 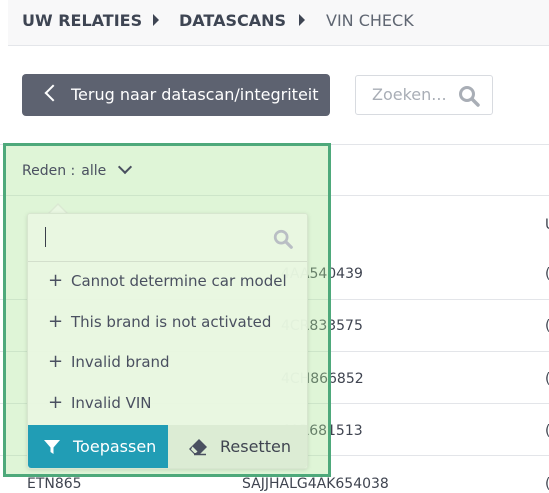 What do you see at coordinates (255, 446) in the screenshot?
I see `reset-button-label: Resetten` at bounding box center [255, 446].